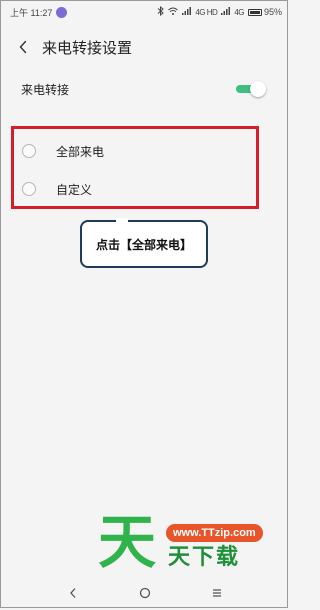  I want to click on battery-percent: 95%, so click(272, 12).